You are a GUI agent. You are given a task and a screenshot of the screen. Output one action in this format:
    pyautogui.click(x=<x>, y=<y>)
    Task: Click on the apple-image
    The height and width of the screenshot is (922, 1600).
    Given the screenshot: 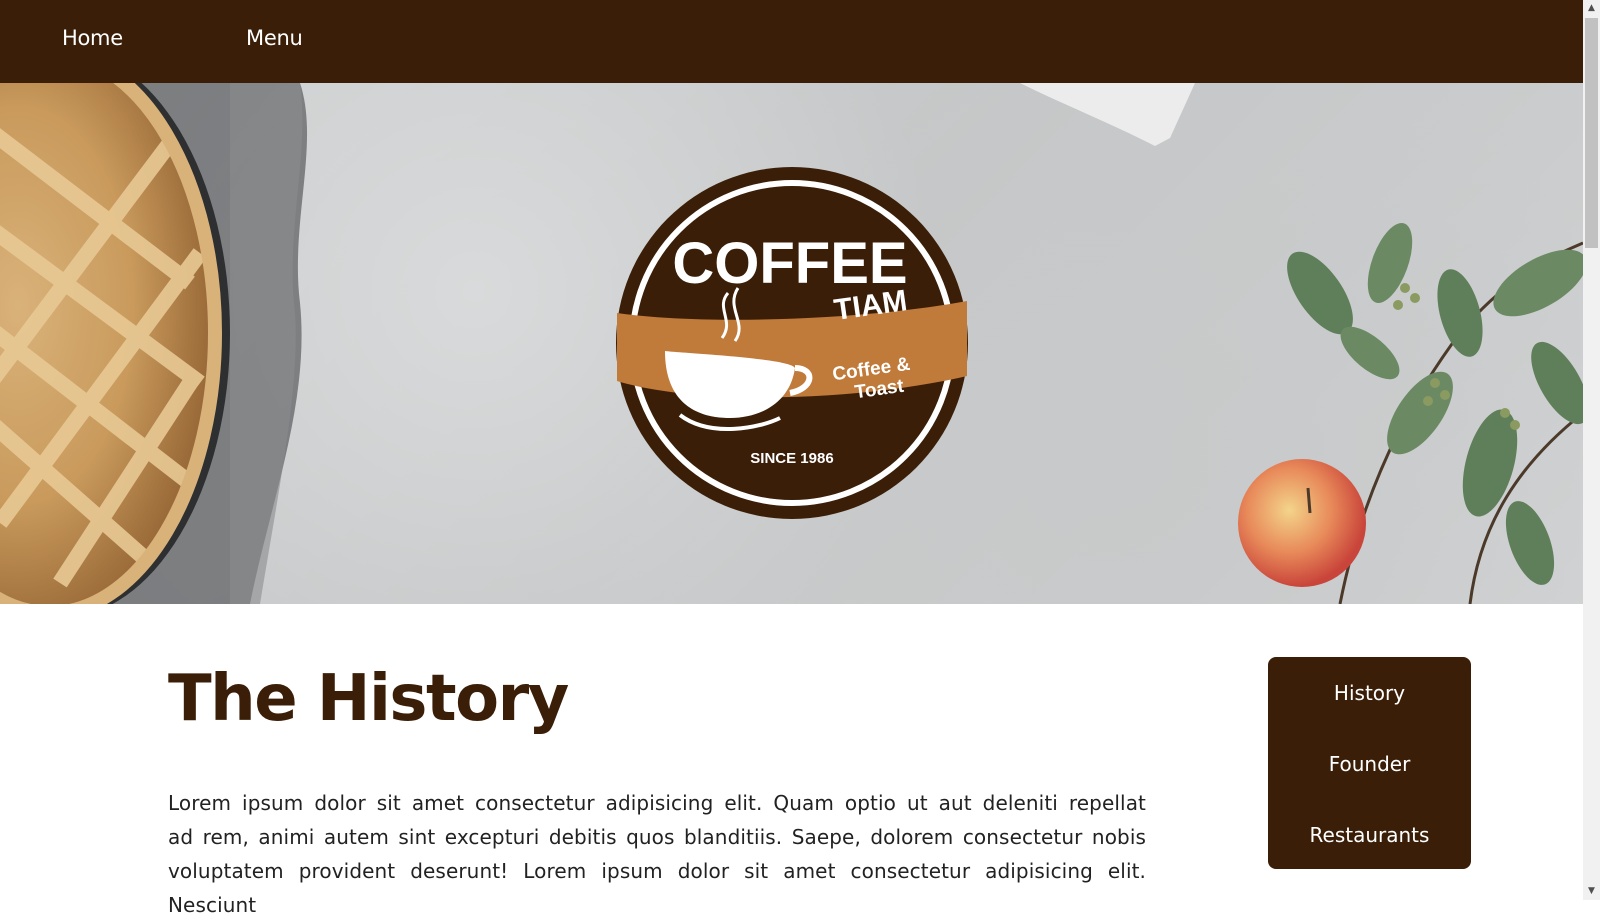 What is the action you would take?
    pyautogui.click(x=1302, y=523)
    